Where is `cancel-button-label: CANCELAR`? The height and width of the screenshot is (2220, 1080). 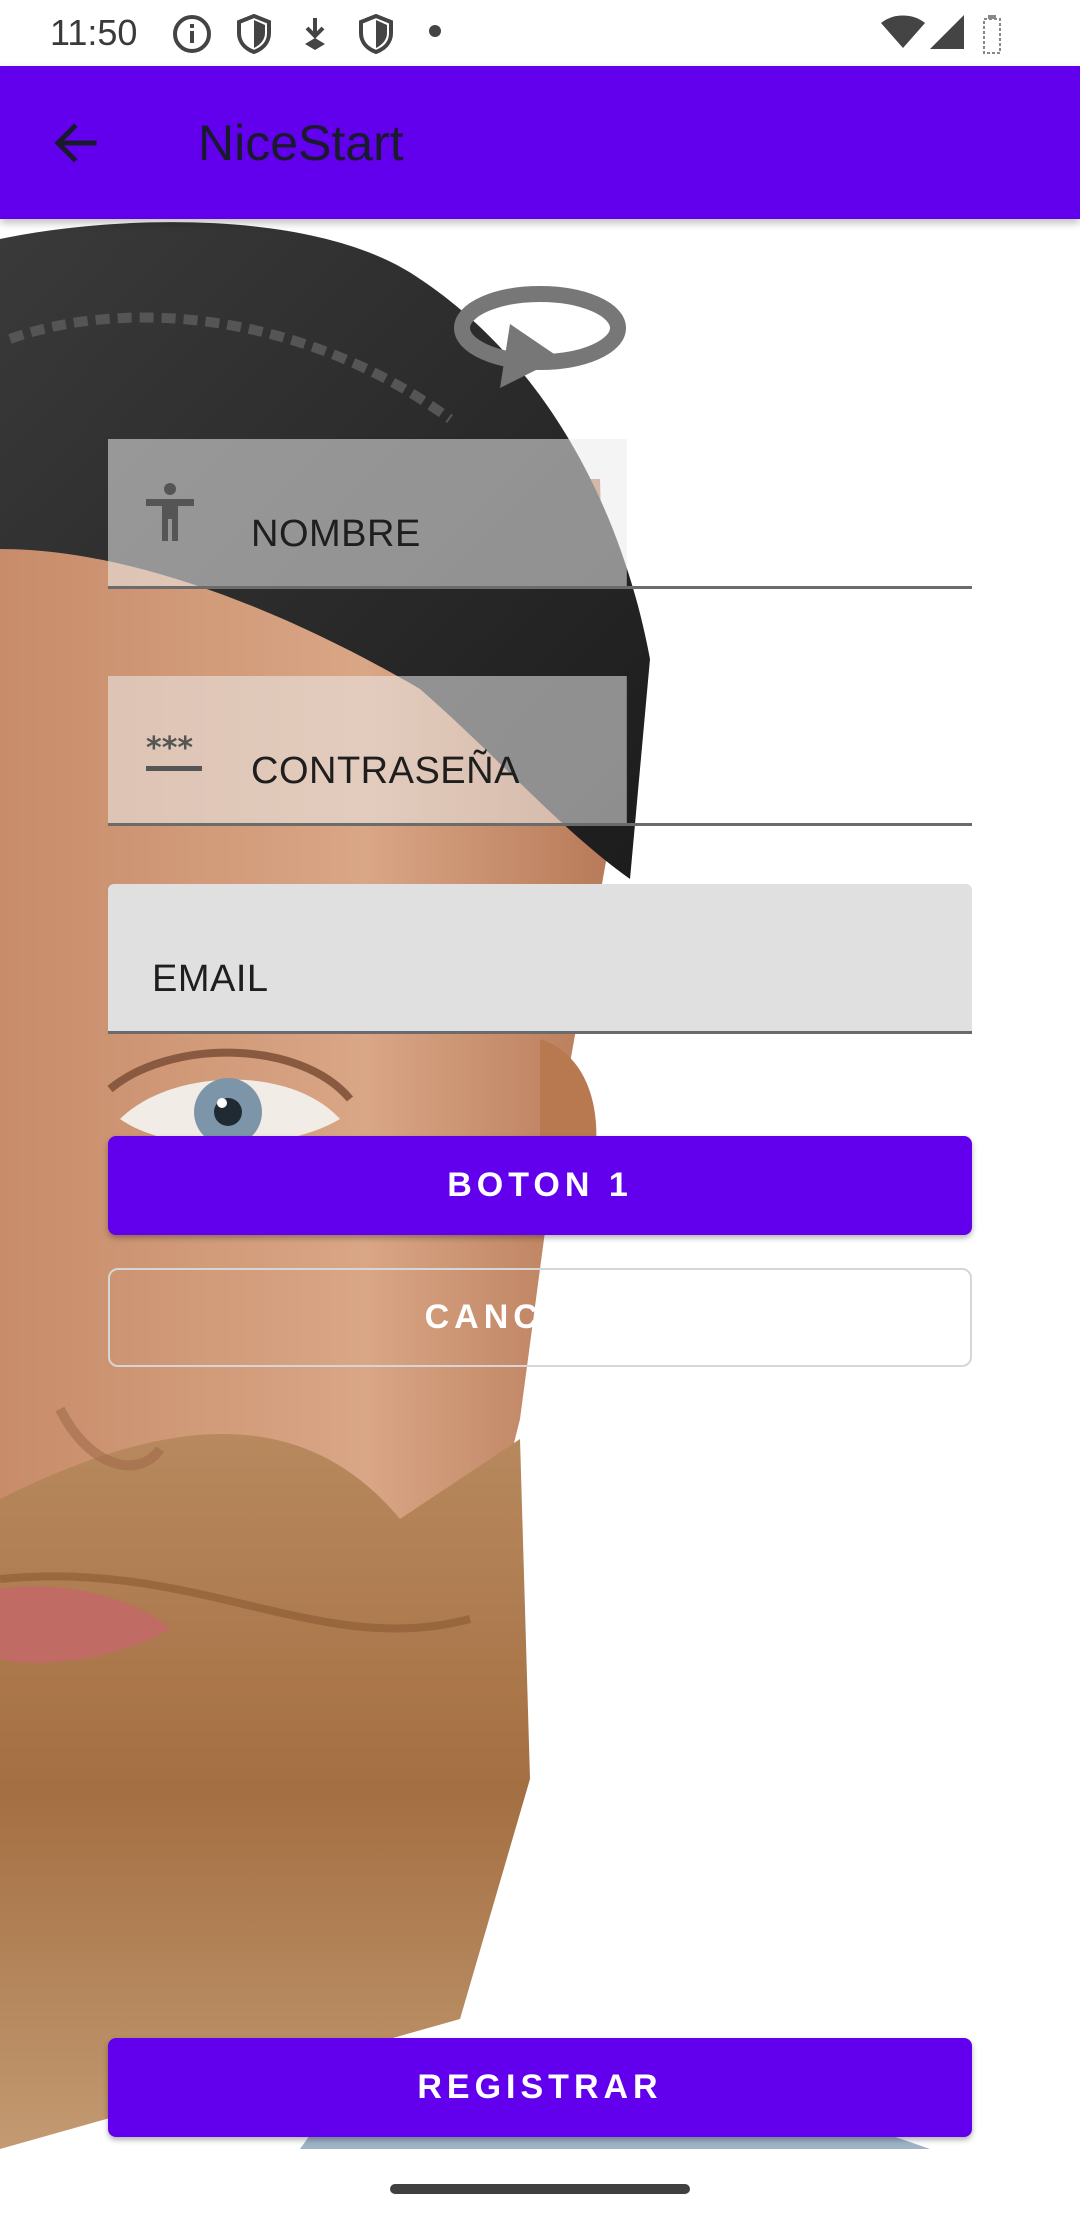 cancel-button-label: CANCELAR is located at coordinates (540, 1317).